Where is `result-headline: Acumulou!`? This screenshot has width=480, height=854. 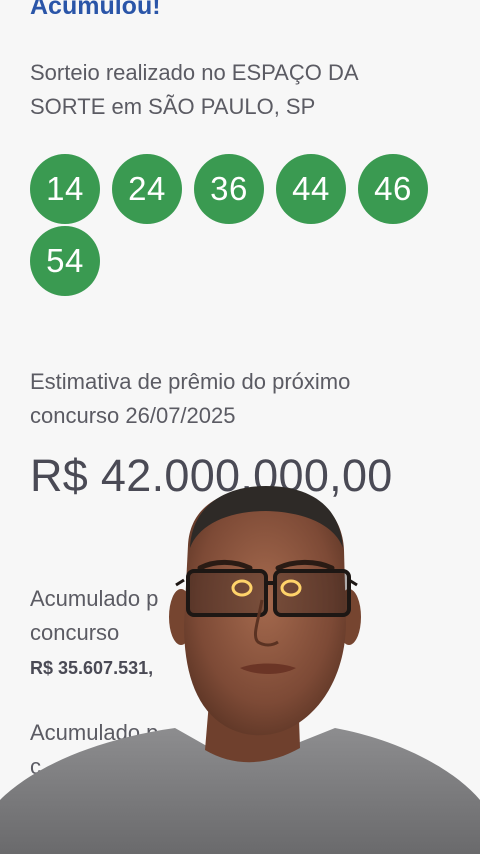 result-headline: Acumulou! is located at coordinates (95, 10).